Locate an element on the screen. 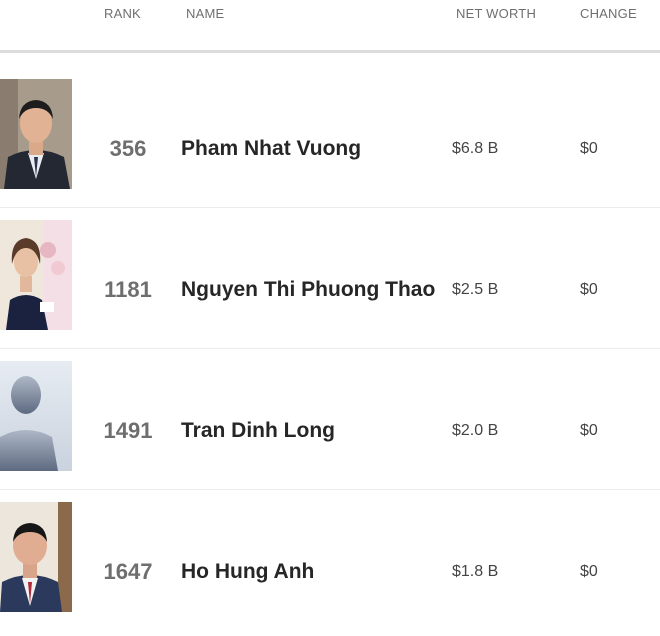  person-name-link: Tran Dinh Long is located at coordinates (258, 431).